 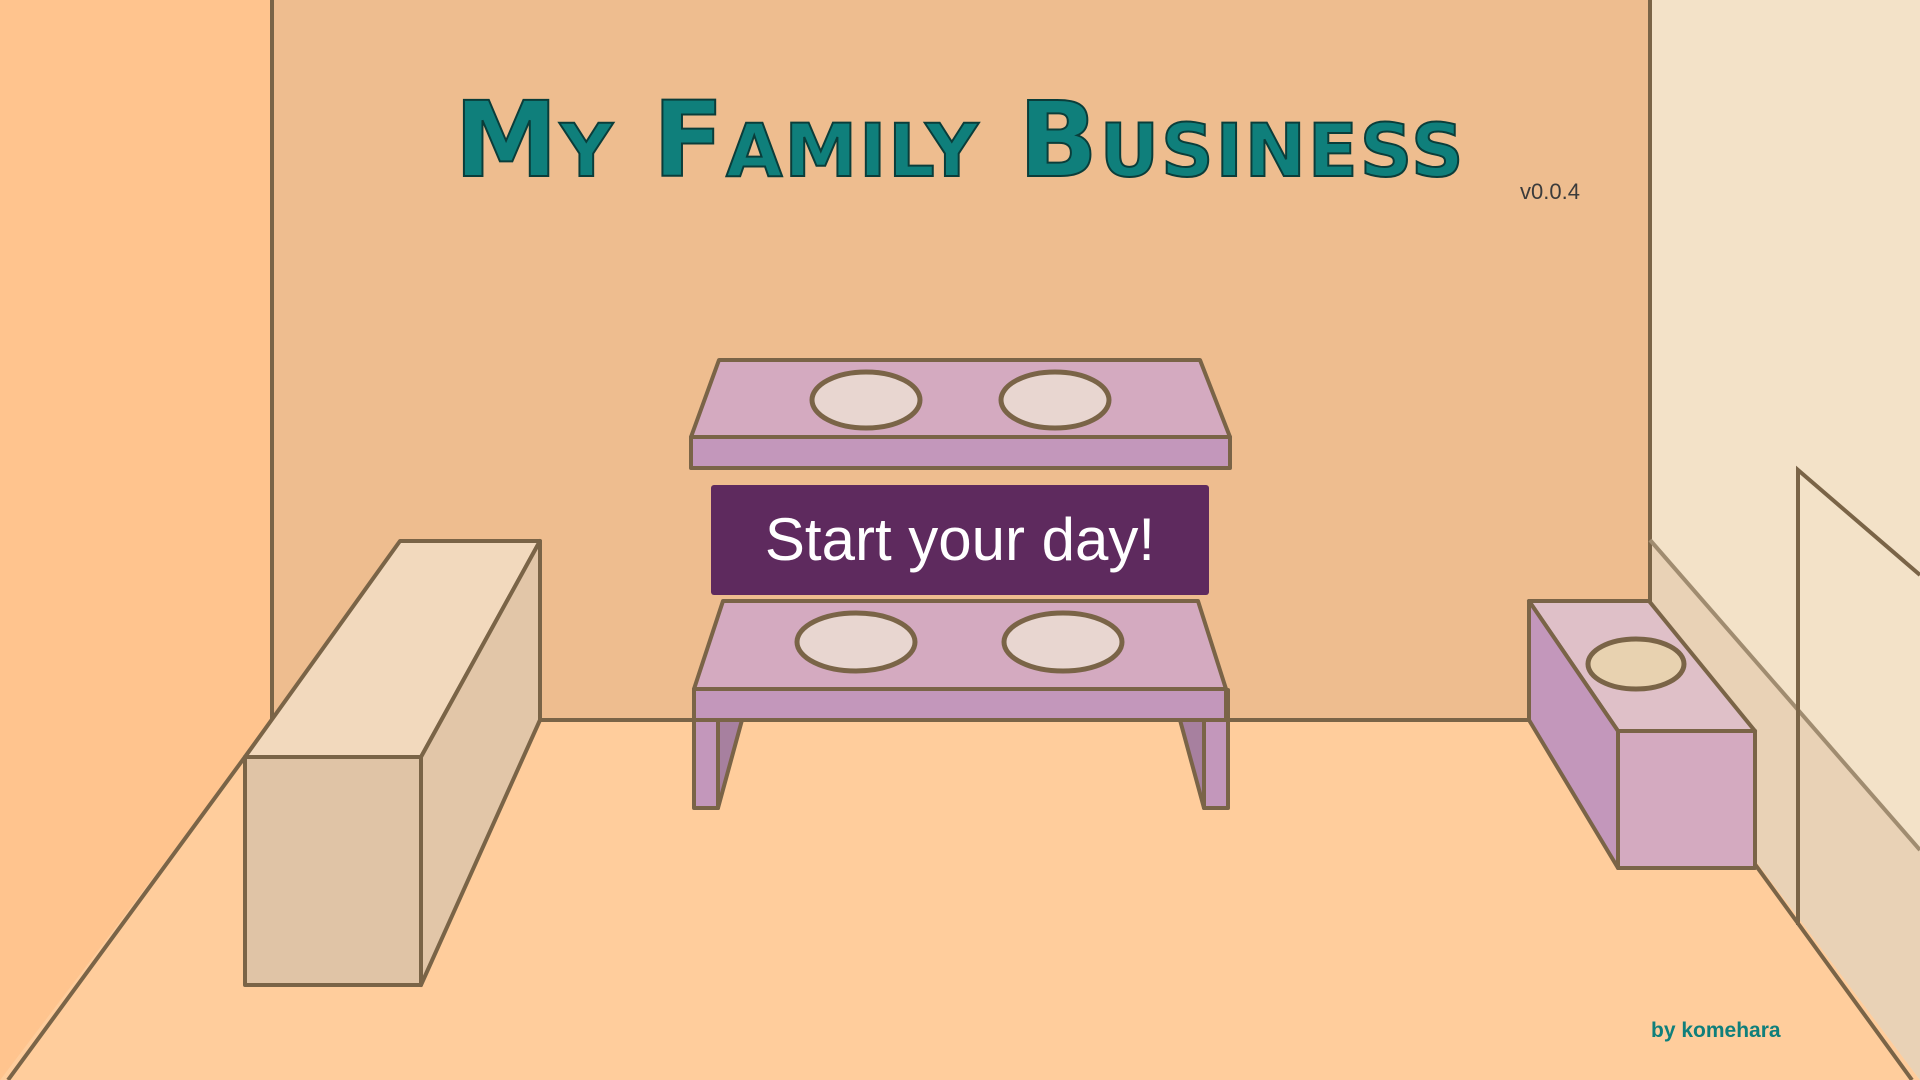 What do you see at coordinates (1636, 664) in the screenshot?
I see `bowl` at bounding box center [1636, 664].